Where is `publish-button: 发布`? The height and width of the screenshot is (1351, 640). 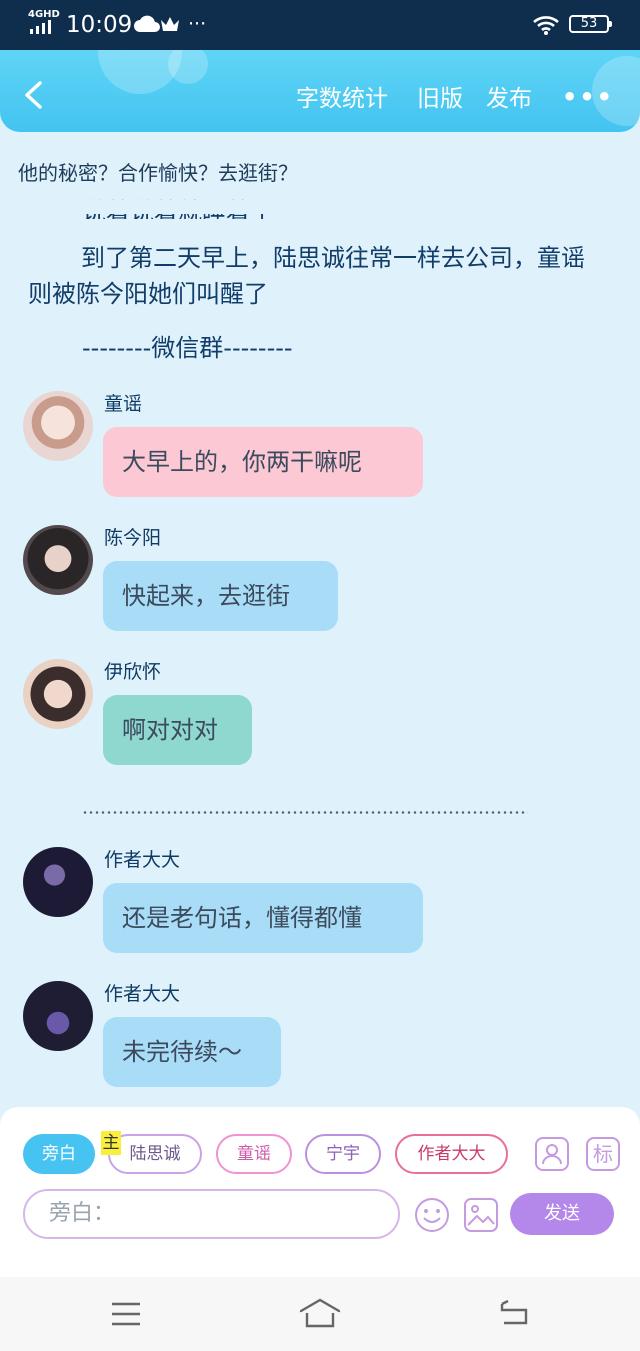
publish-button: 发布 is located at coordinates (509, 99).